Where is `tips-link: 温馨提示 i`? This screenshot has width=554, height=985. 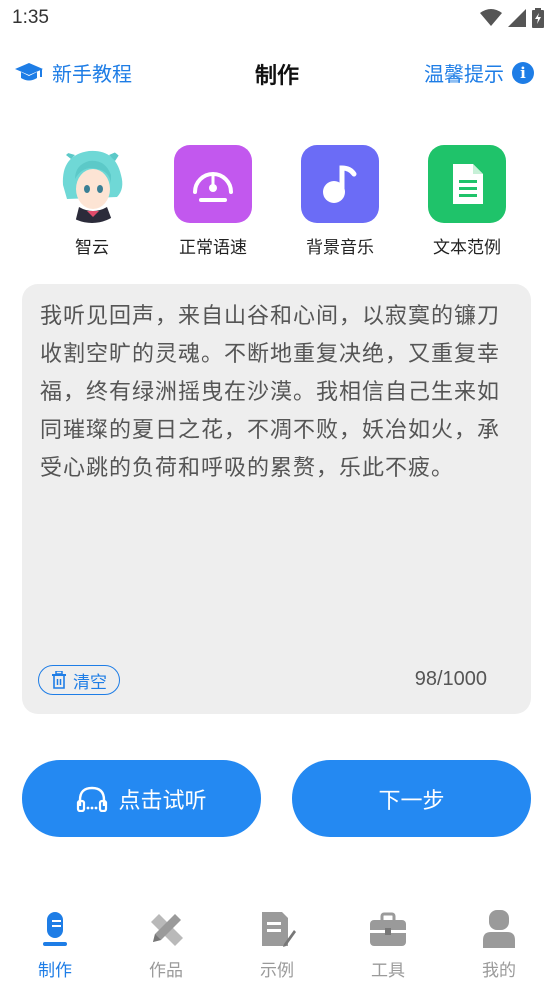 tips-link: 温馨提示 i is located at coordinates (479, 72).